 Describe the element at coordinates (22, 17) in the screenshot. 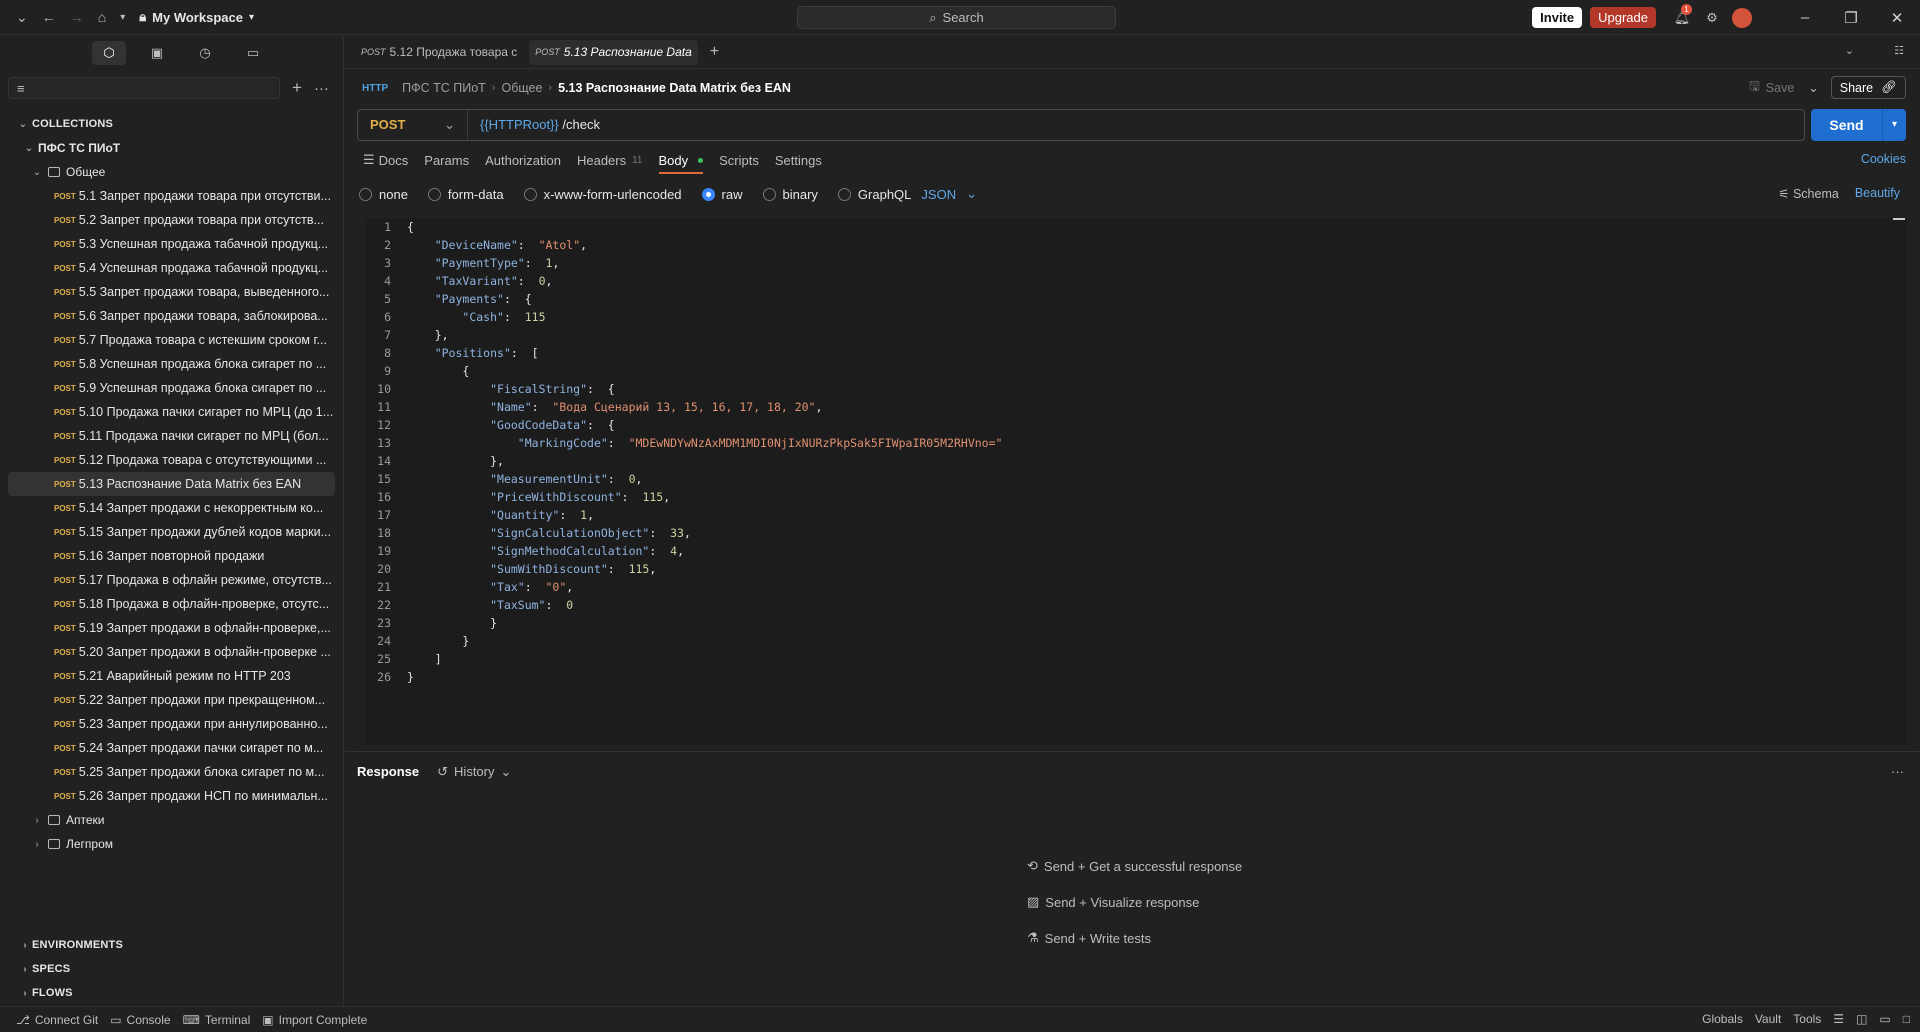

I see `menu-chevron-icon: ⌄` at that location.